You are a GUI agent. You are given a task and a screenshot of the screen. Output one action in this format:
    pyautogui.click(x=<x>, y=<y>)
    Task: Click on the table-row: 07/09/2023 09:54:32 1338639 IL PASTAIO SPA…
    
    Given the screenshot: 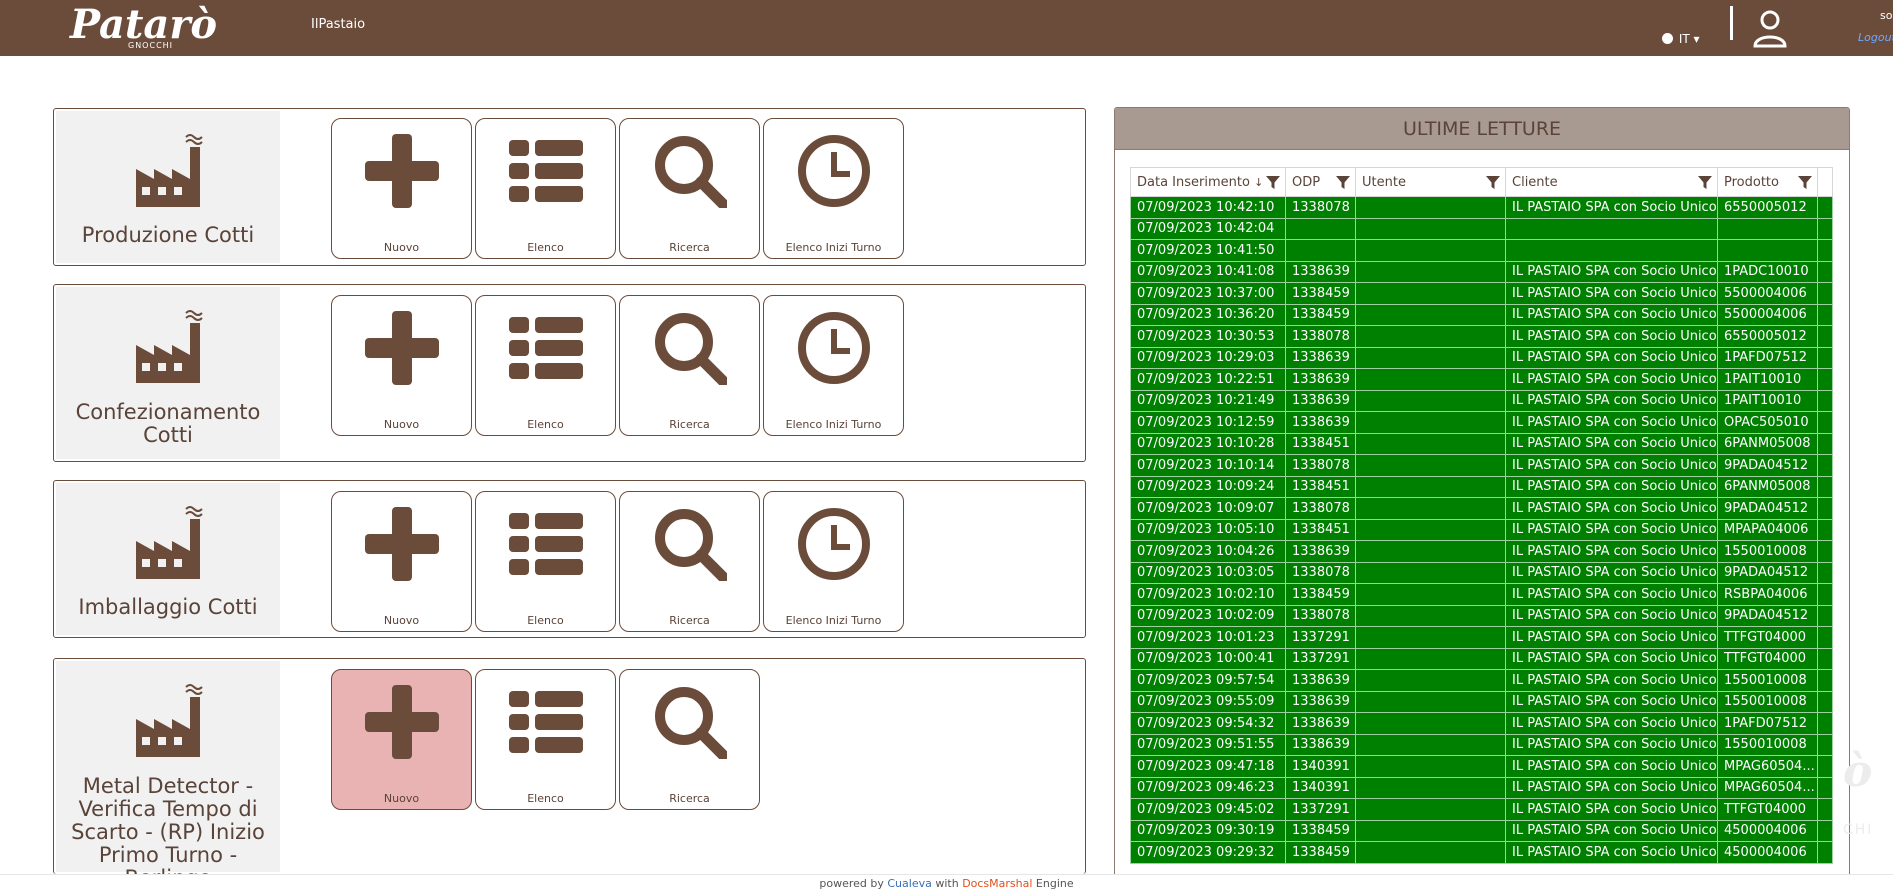 What is the action you would take?
    pyautogui.click(x=1481, y=723)
    